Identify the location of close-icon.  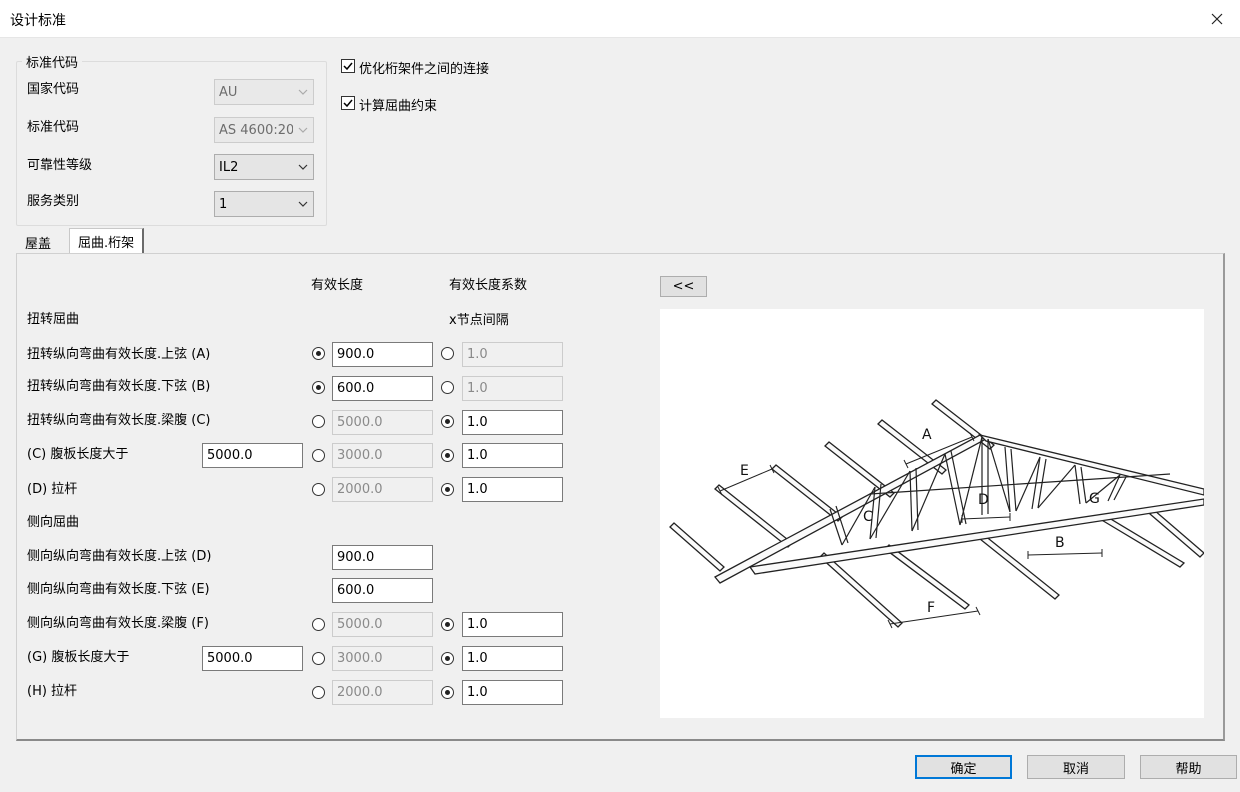
(1217, 19).